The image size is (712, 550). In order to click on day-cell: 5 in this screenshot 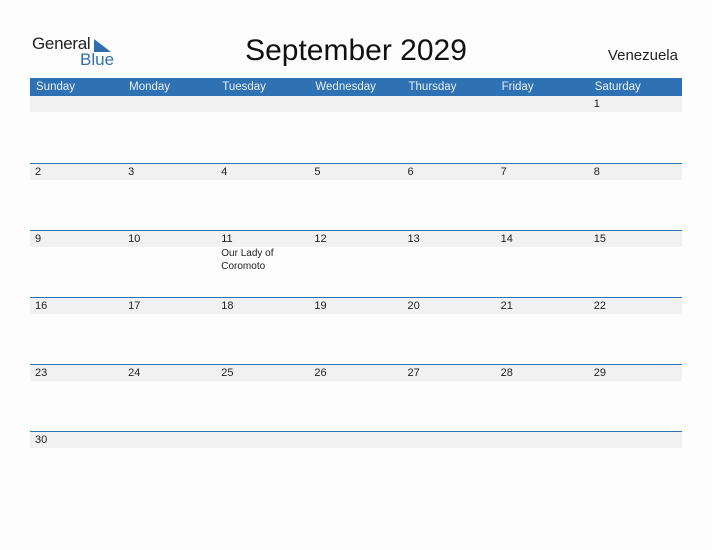, I will do `click(355, 172)`.